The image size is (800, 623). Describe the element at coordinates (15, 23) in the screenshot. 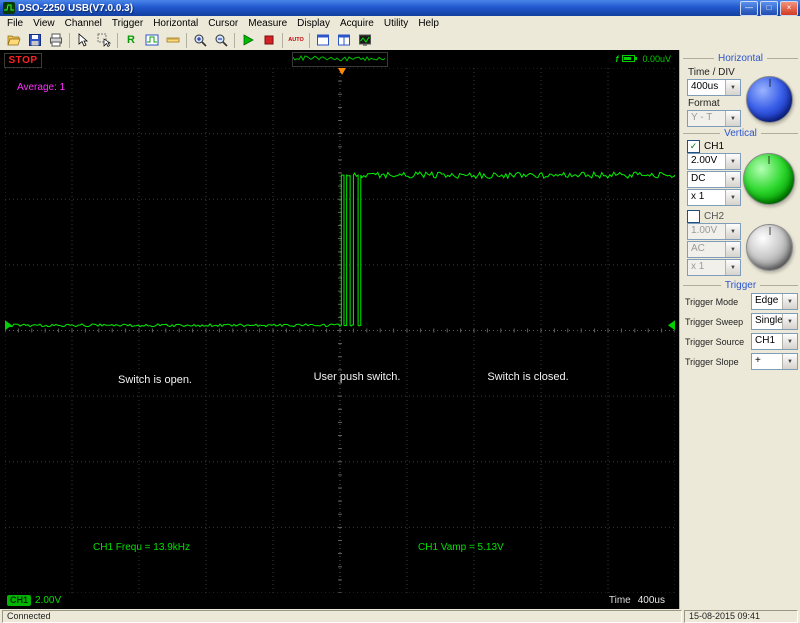

I see `menu-file: File` at that location.